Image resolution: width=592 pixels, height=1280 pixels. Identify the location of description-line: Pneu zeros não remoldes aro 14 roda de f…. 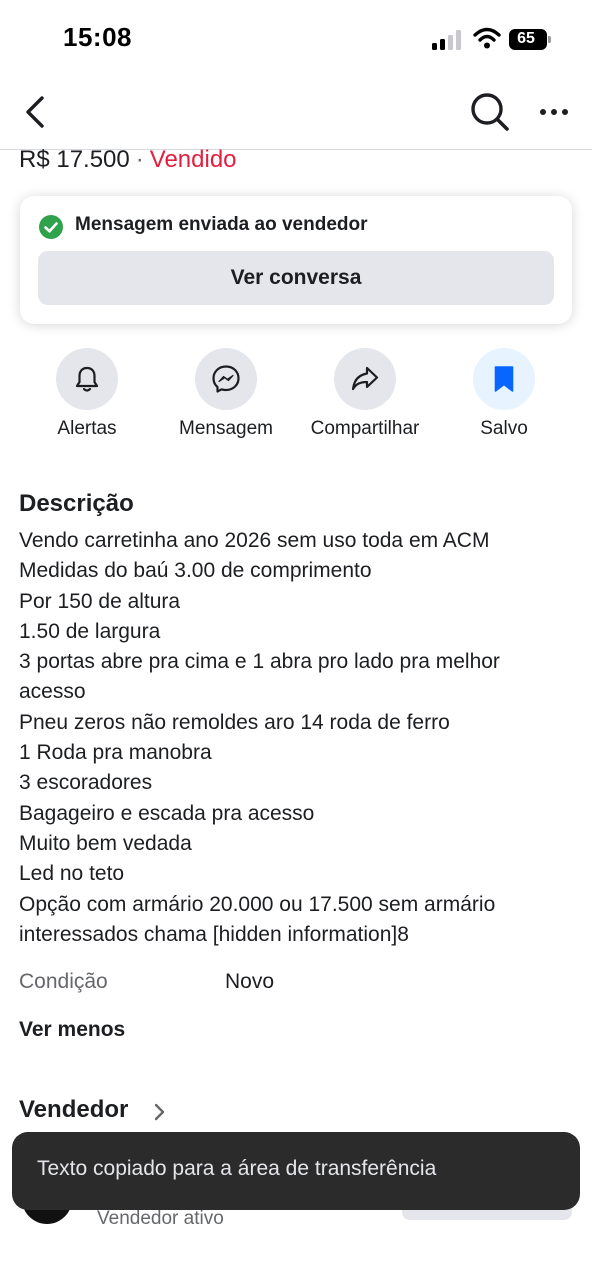
(234, 722).